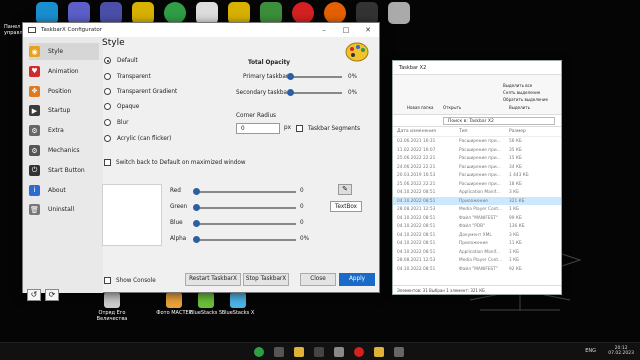 Image resolution: width=640 pixels, height=360 pixels. Describe the element at coordinates (111, 13) in the screenshot. I see `app-icon` at that location.